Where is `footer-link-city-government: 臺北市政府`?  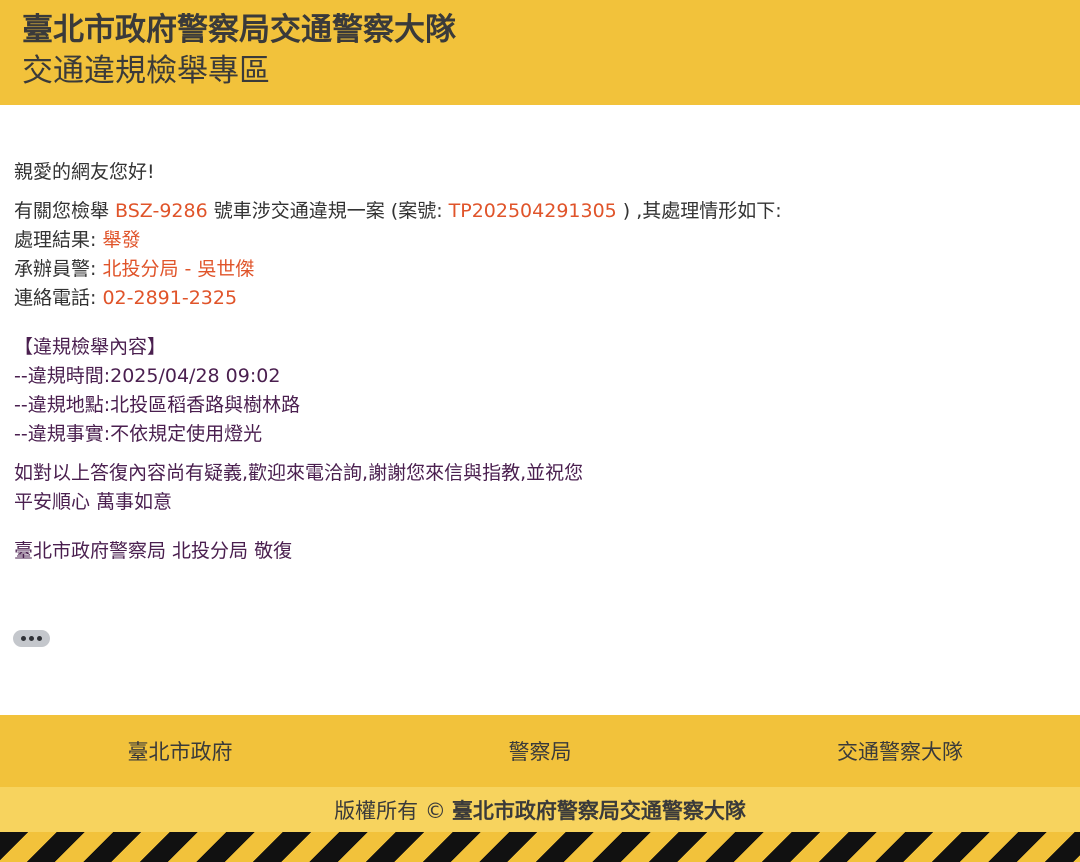 footer-link-city-government: 臺北市政府 is located at coordinates (180, 751).